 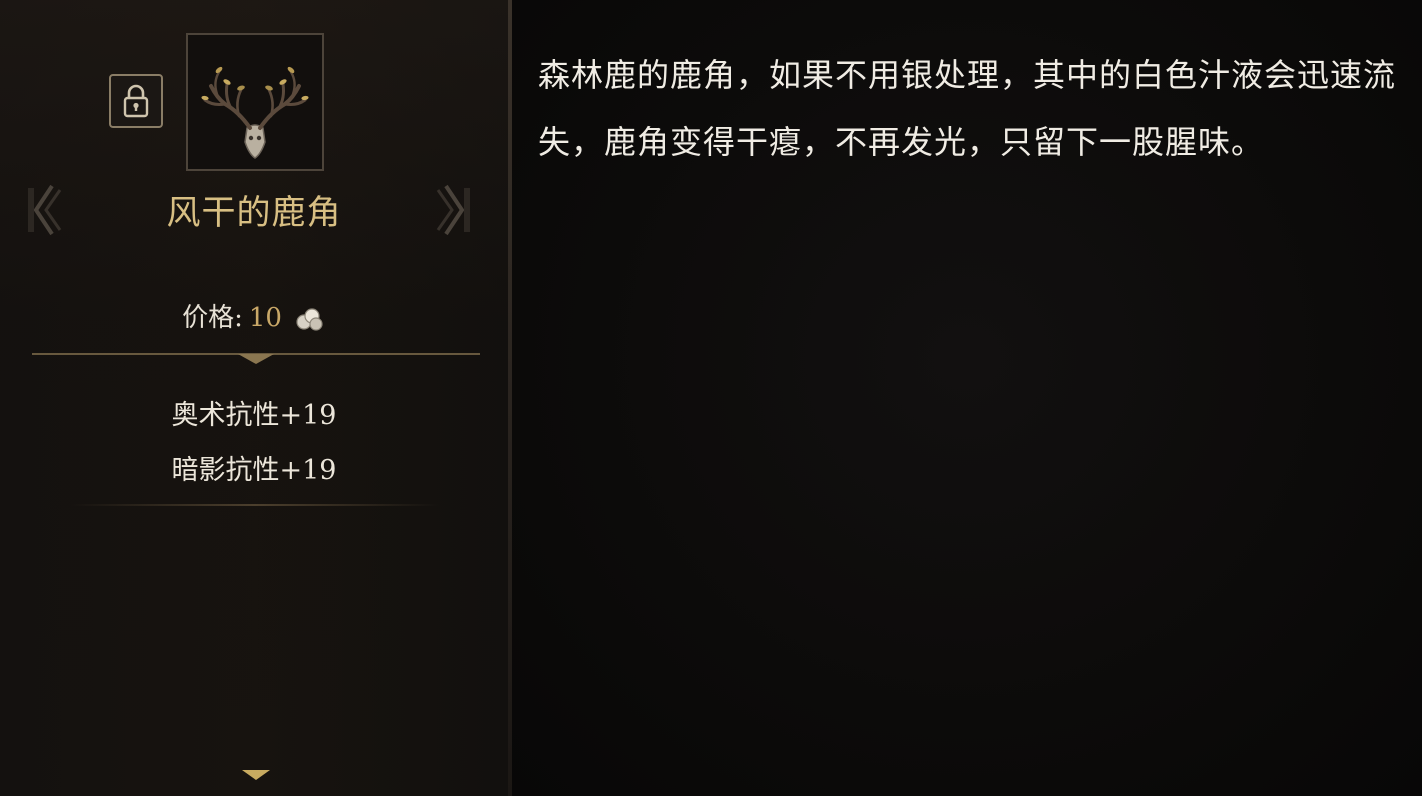 What do you see at coordinates (256, 358) in the screenshot?
I see `ornament-divider` at bounding box center [256, 358].